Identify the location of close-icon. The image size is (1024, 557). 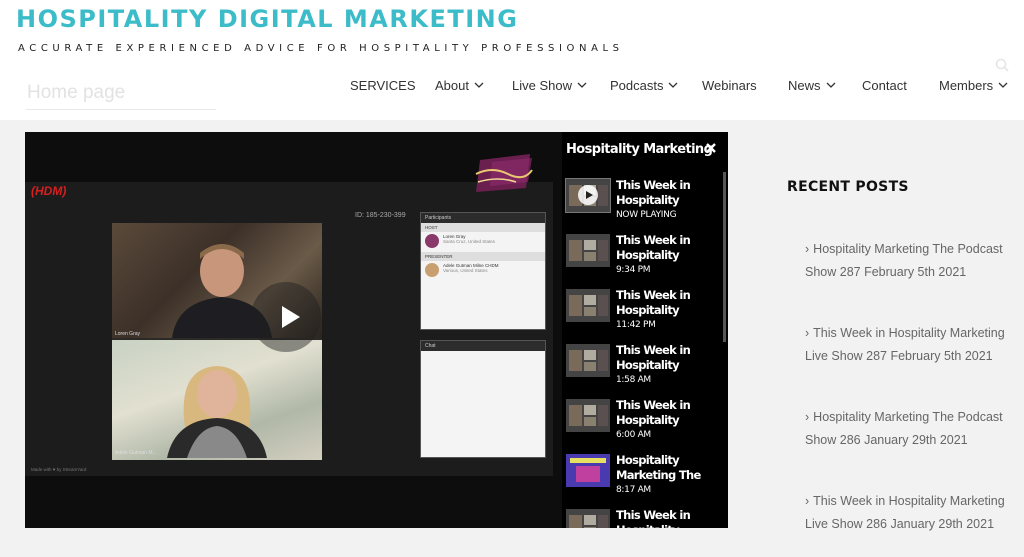
(711, 148).